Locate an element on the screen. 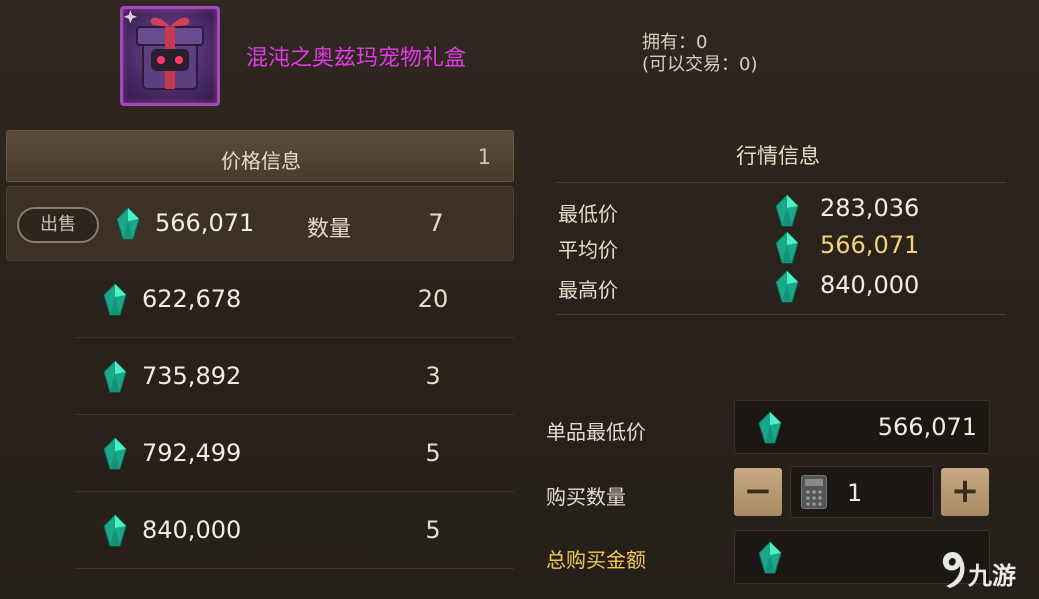 The width and height of the screenshot is (1039, 599). watermark-mark-icon is located at coordinates (953, 570).